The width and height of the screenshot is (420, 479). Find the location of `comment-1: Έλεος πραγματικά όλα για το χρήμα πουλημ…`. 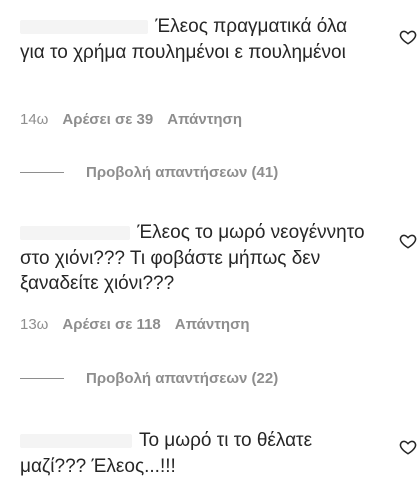

comment-1: Έλεος πραγματικά όλα για το χρήμα πουλημ… is located at coordinates (215, 39).